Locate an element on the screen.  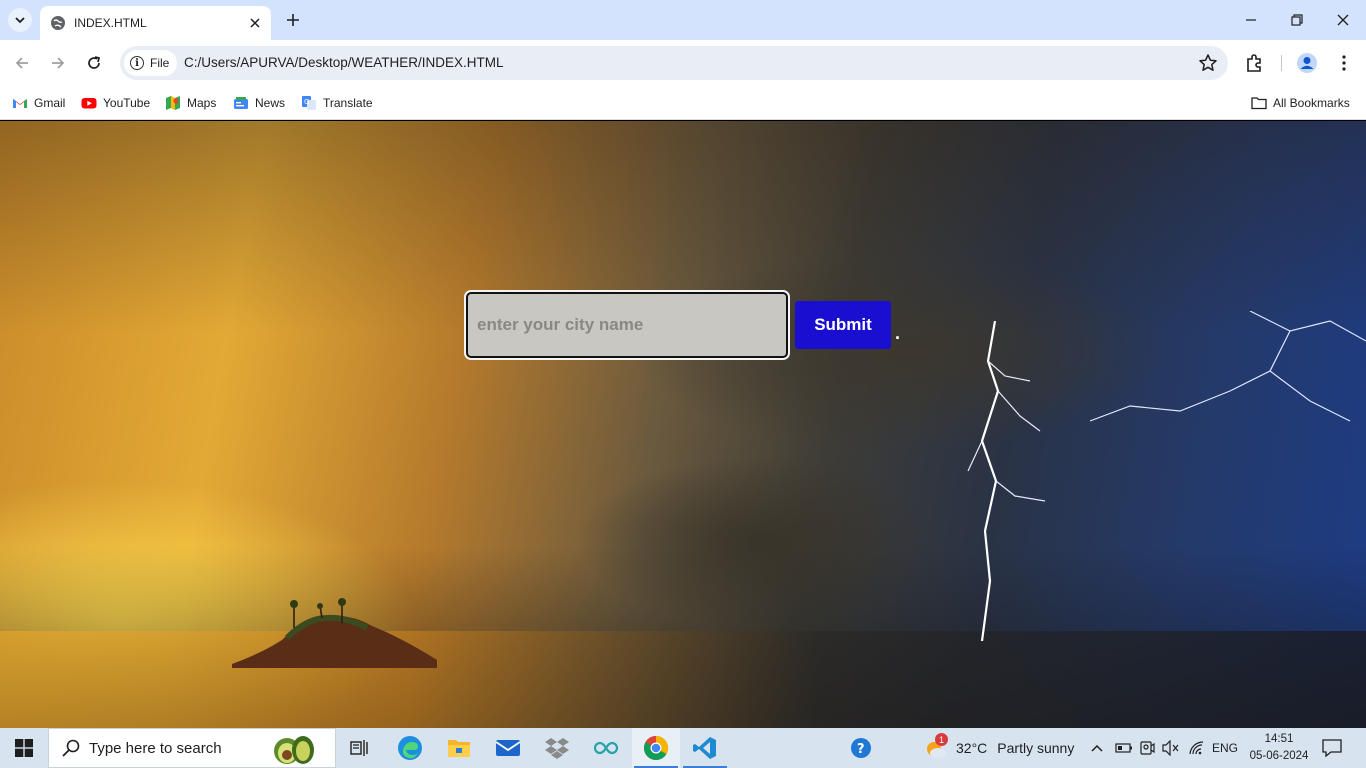
bookmark-news: News is located at coordinates (259, 103).